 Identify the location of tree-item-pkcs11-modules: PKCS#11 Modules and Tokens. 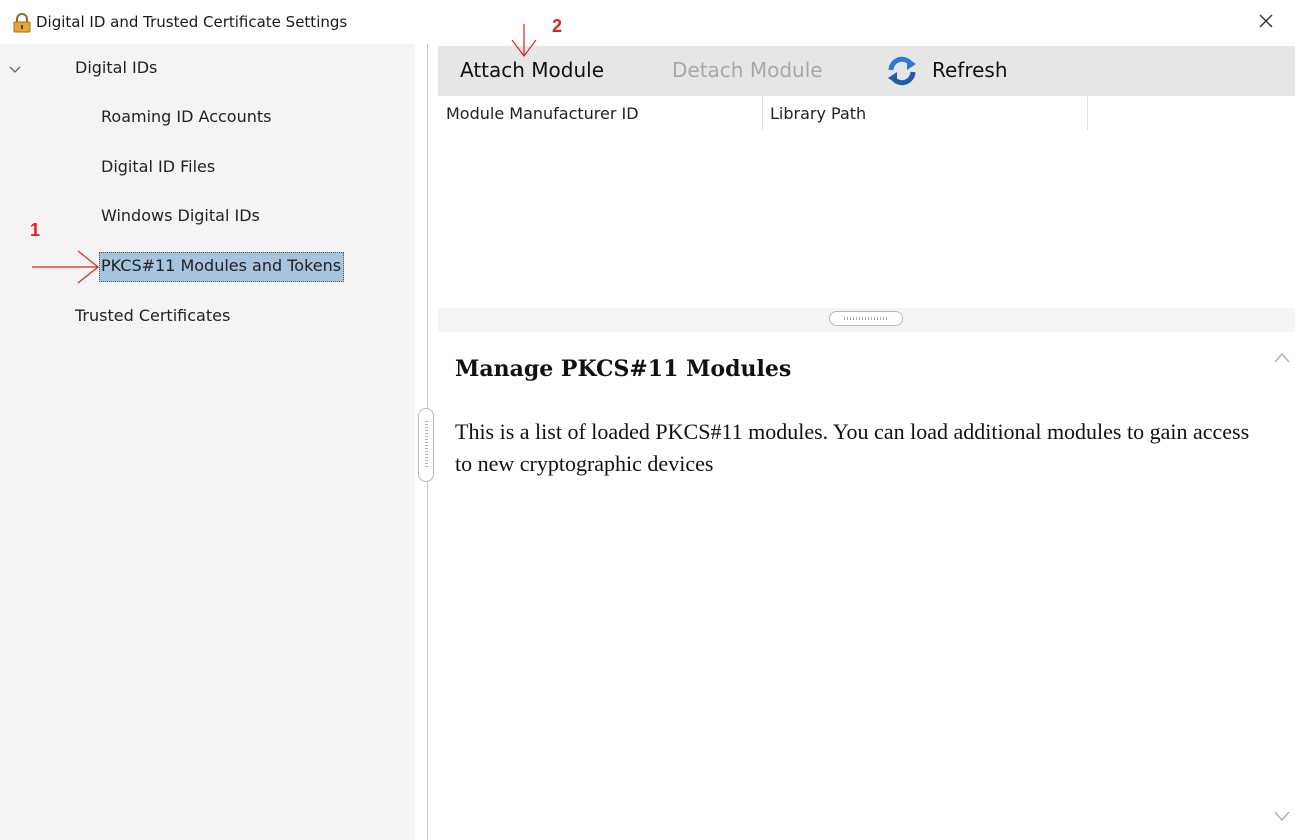
(222, 267).